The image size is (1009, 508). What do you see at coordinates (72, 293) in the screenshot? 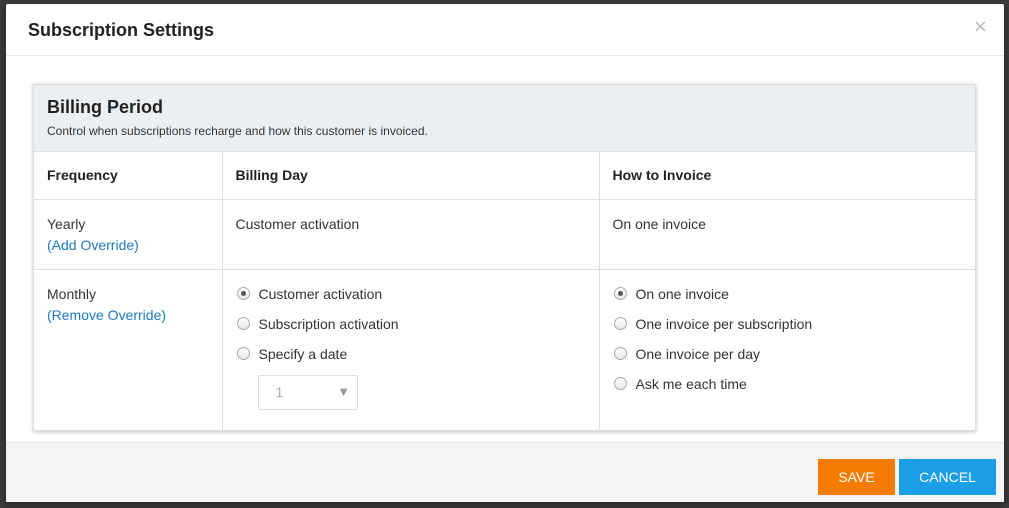
I see `frequency-label: Monthly` at bounding box center [72, 293].